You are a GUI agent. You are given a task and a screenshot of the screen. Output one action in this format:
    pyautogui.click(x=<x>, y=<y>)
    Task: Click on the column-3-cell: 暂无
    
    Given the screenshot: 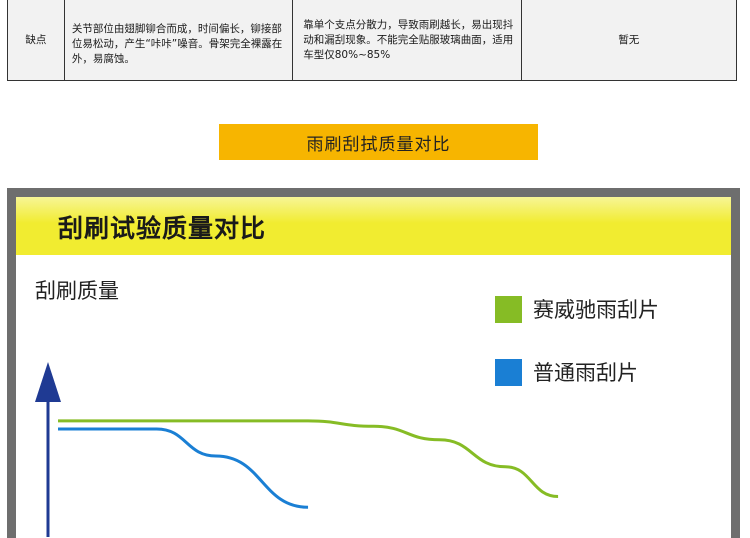 What is the action you would take?
    pyautogui.click(x=629, y=40)
    